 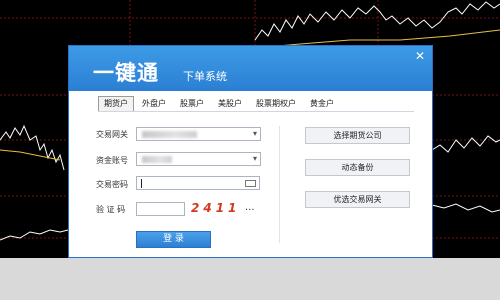 I want to click on tab-us-stock: 美股户, so click(x=230, y=104).